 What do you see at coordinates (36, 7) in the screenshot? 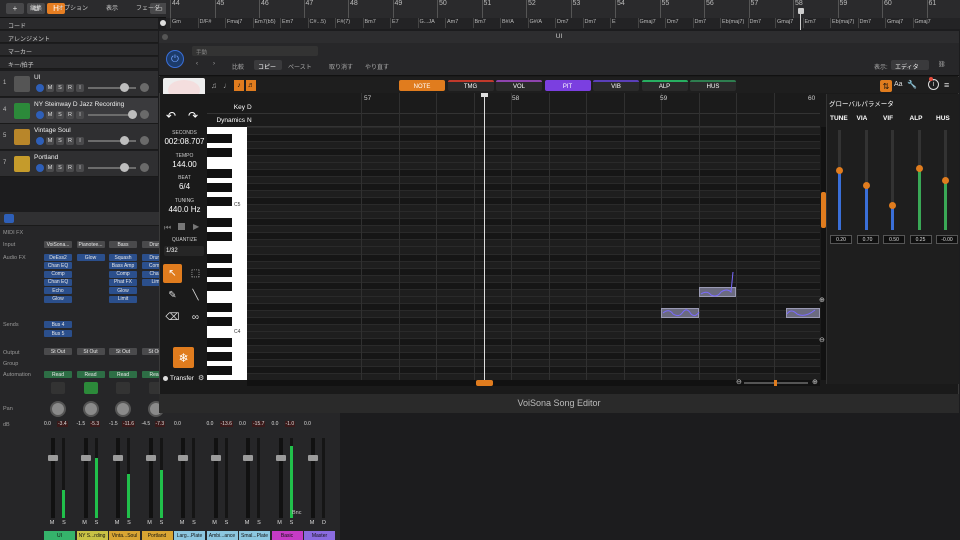
I see `mixer-menu-edit: 編集` at bounding box center [36, 7].